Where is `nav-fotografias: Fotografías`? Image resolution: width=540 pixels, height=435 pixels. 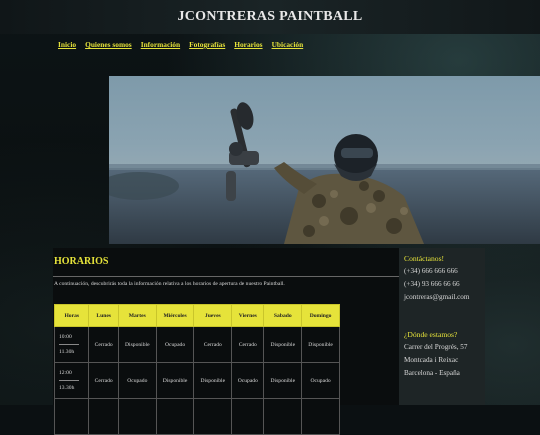 nav-fotografias: Fotografías is located at coordinates (207, 44).